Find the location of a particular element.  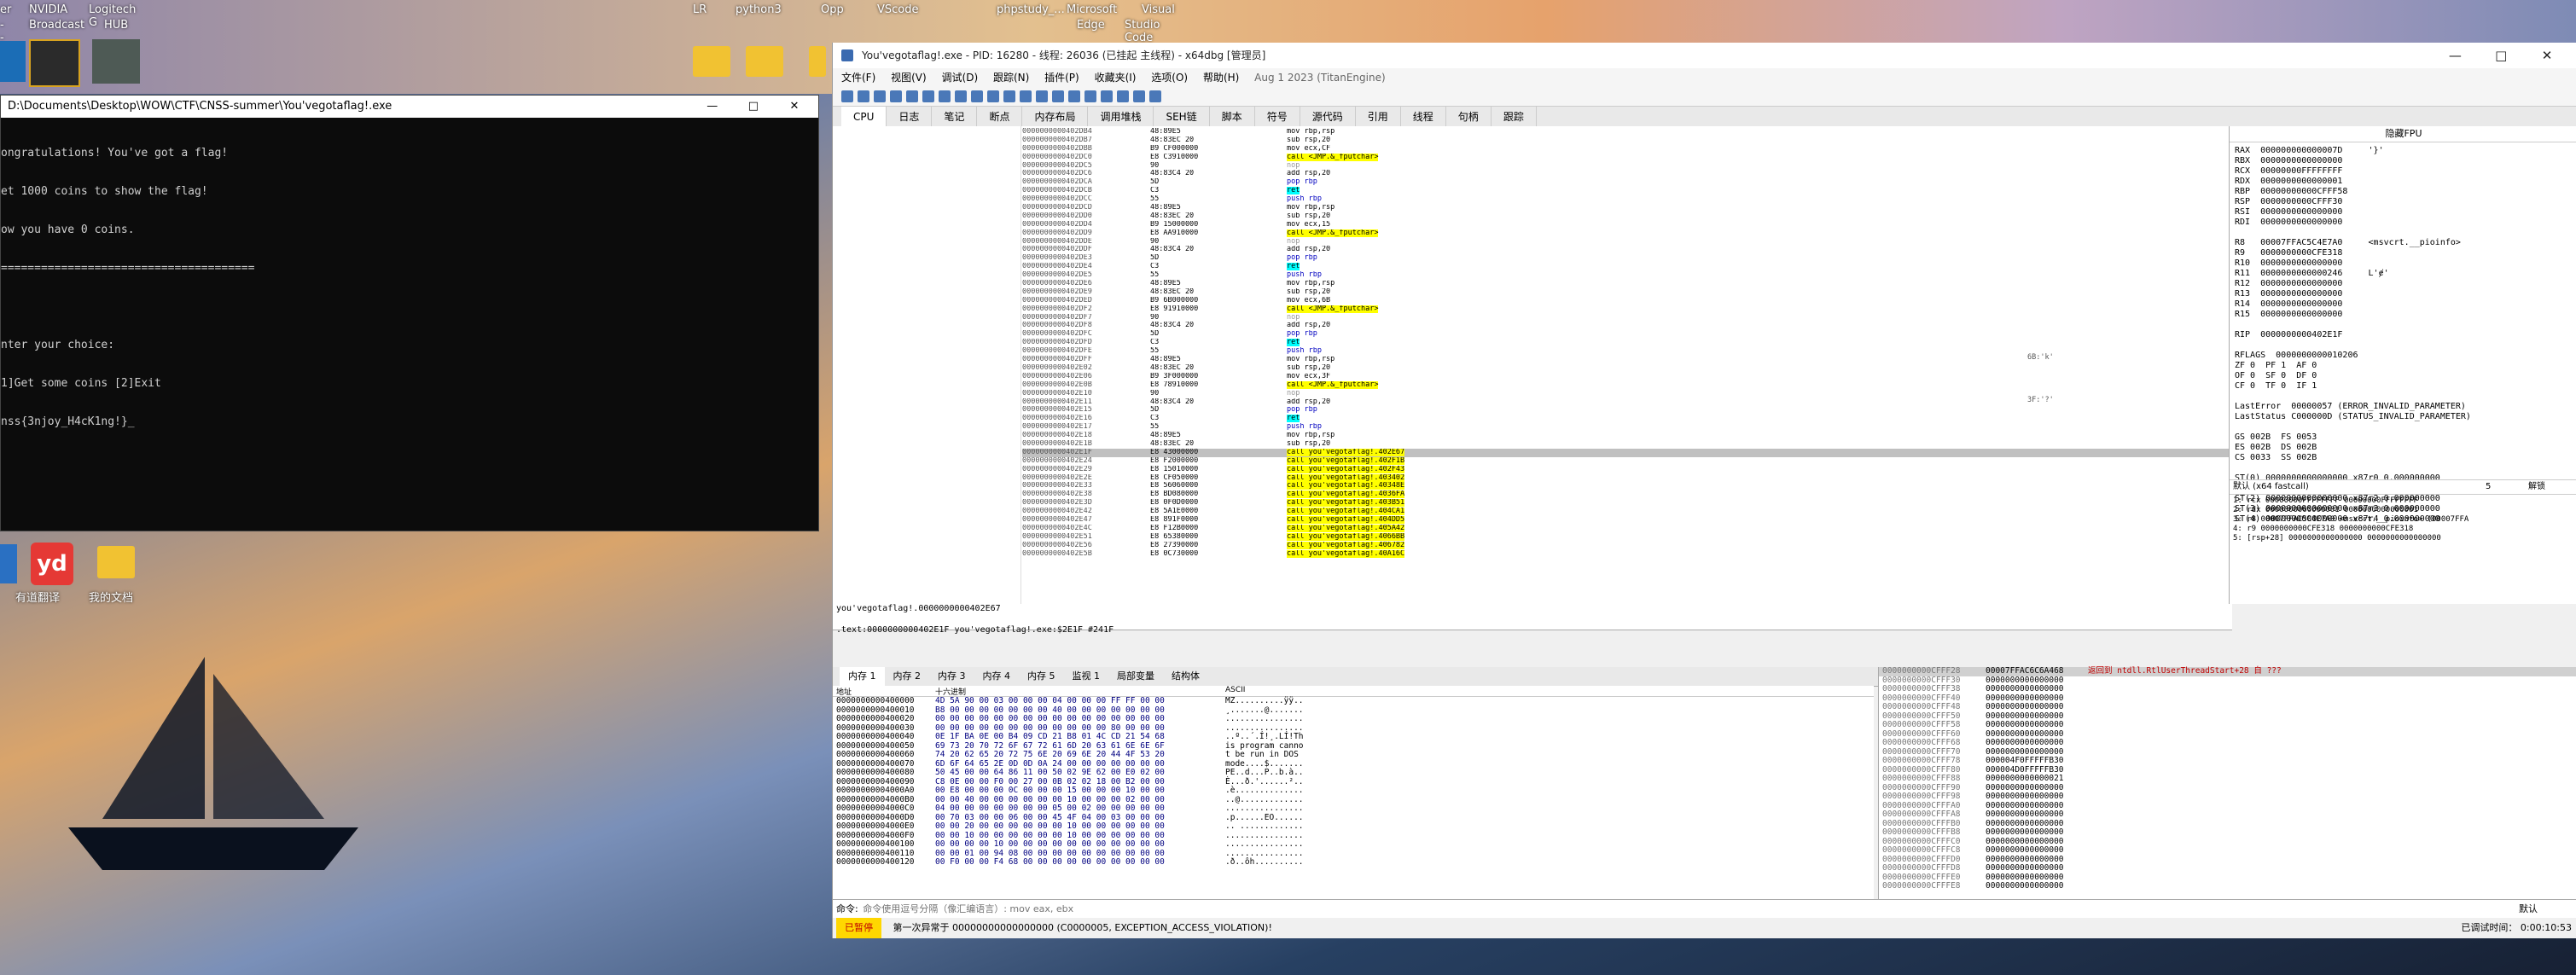

stack-row: 0000000000CFFFD8 0000000000000000 is located at coordinates (2227, 868).